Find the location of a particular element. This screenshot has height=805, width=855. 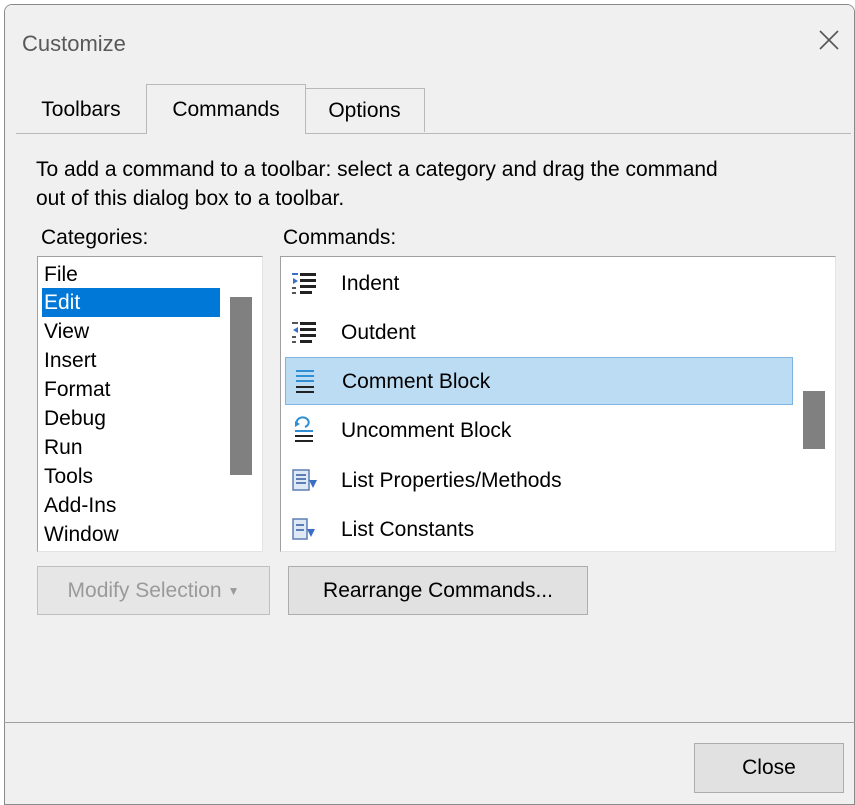

command-item: Indent is located at coordinates (539, 284).